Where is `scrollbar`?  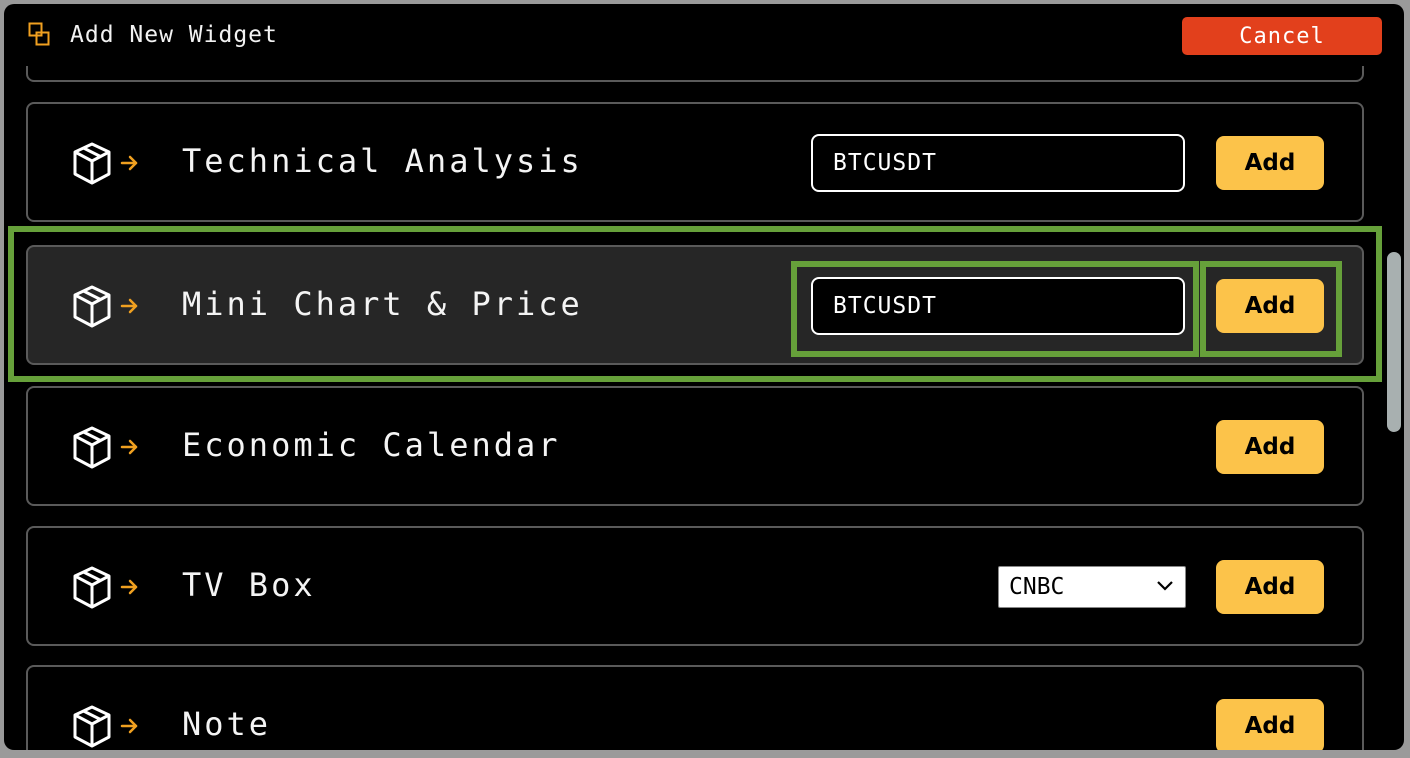
scrollbar is located at coordinates (1394, 408).